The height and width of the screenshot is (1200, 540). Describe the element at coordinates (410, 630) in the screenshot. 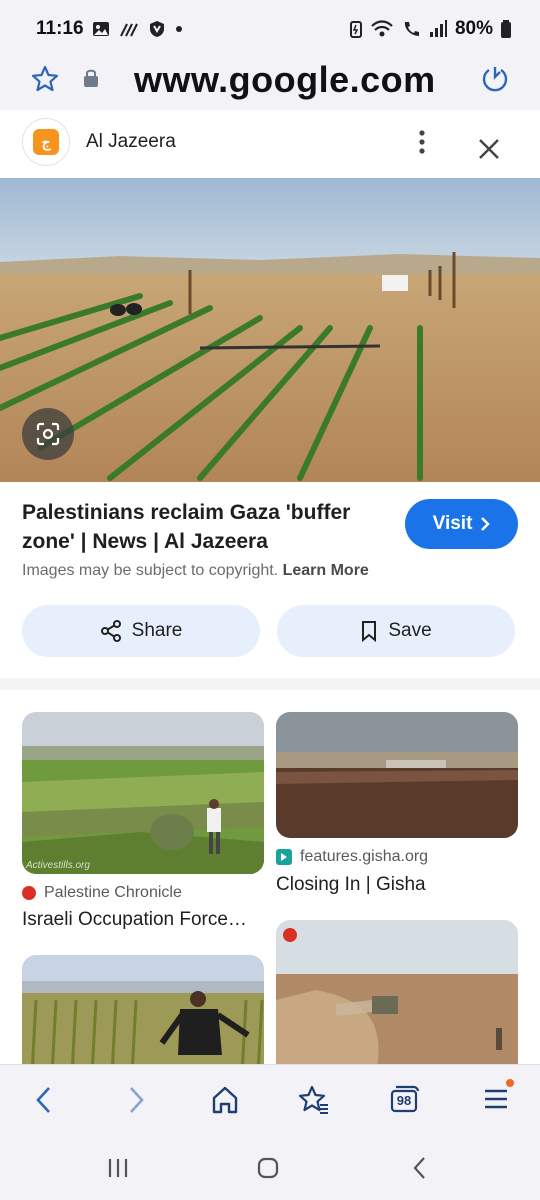

I see `save-label: Save` at that location.